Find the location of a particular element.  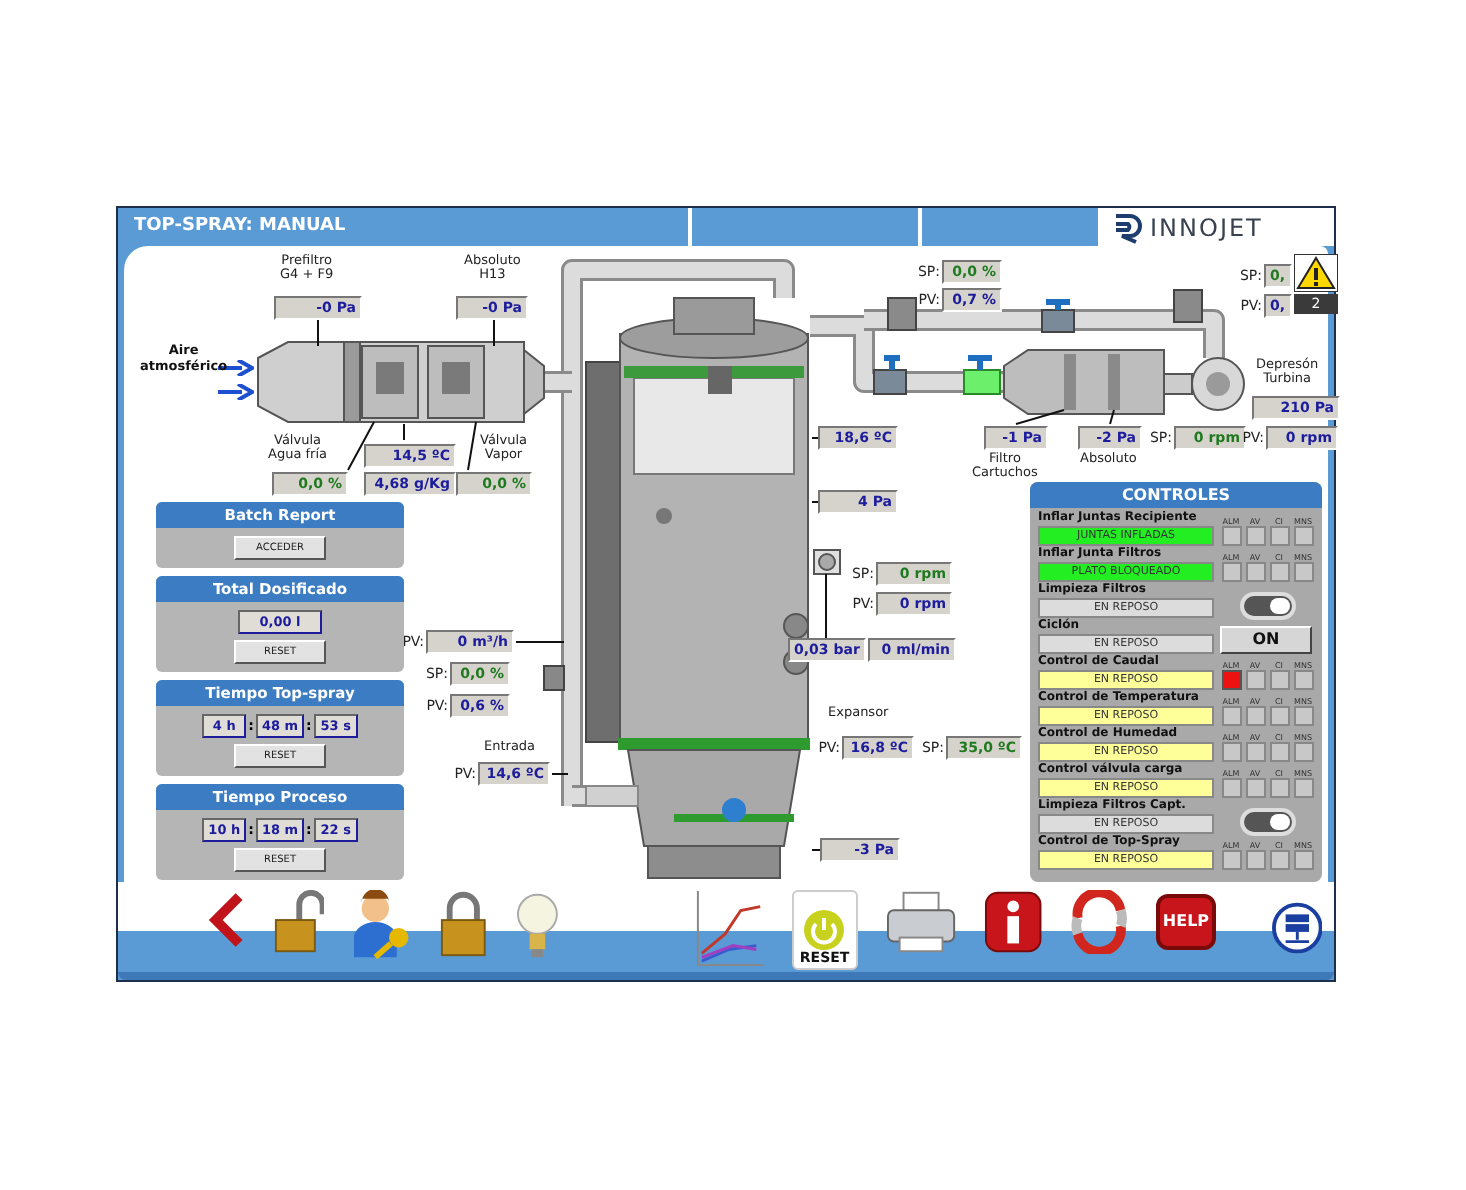

on-button: ON is located at coordinates (1266, 640).